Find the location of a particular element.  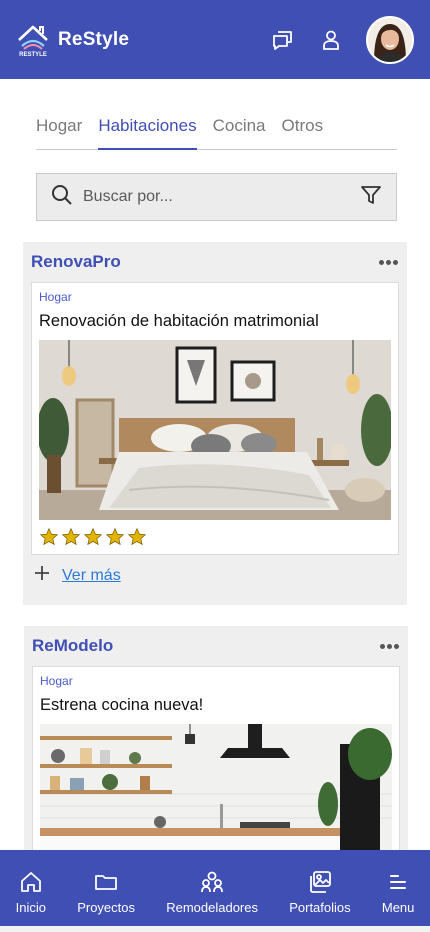

see-more-row: Ver más is located at coordinates (215, 575).